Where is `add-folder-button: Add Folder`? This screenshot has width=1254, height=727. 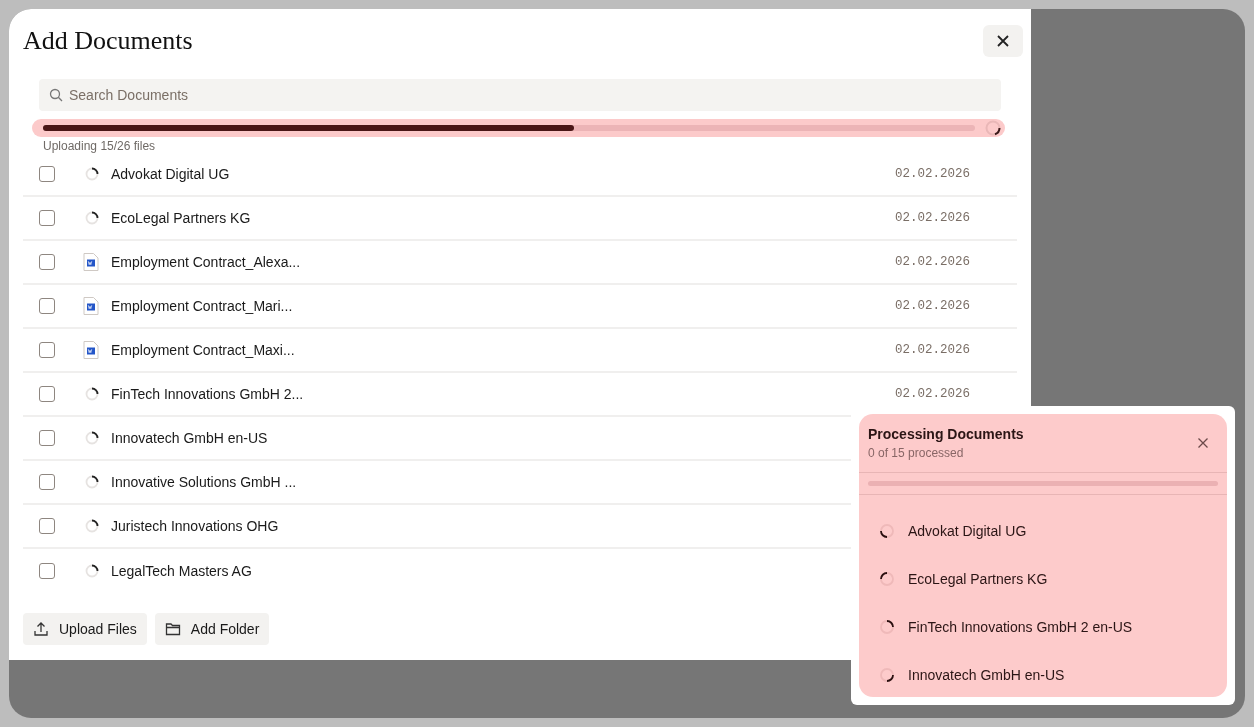
add-folder-button: Add Folder is located at coordinates (212, 629).